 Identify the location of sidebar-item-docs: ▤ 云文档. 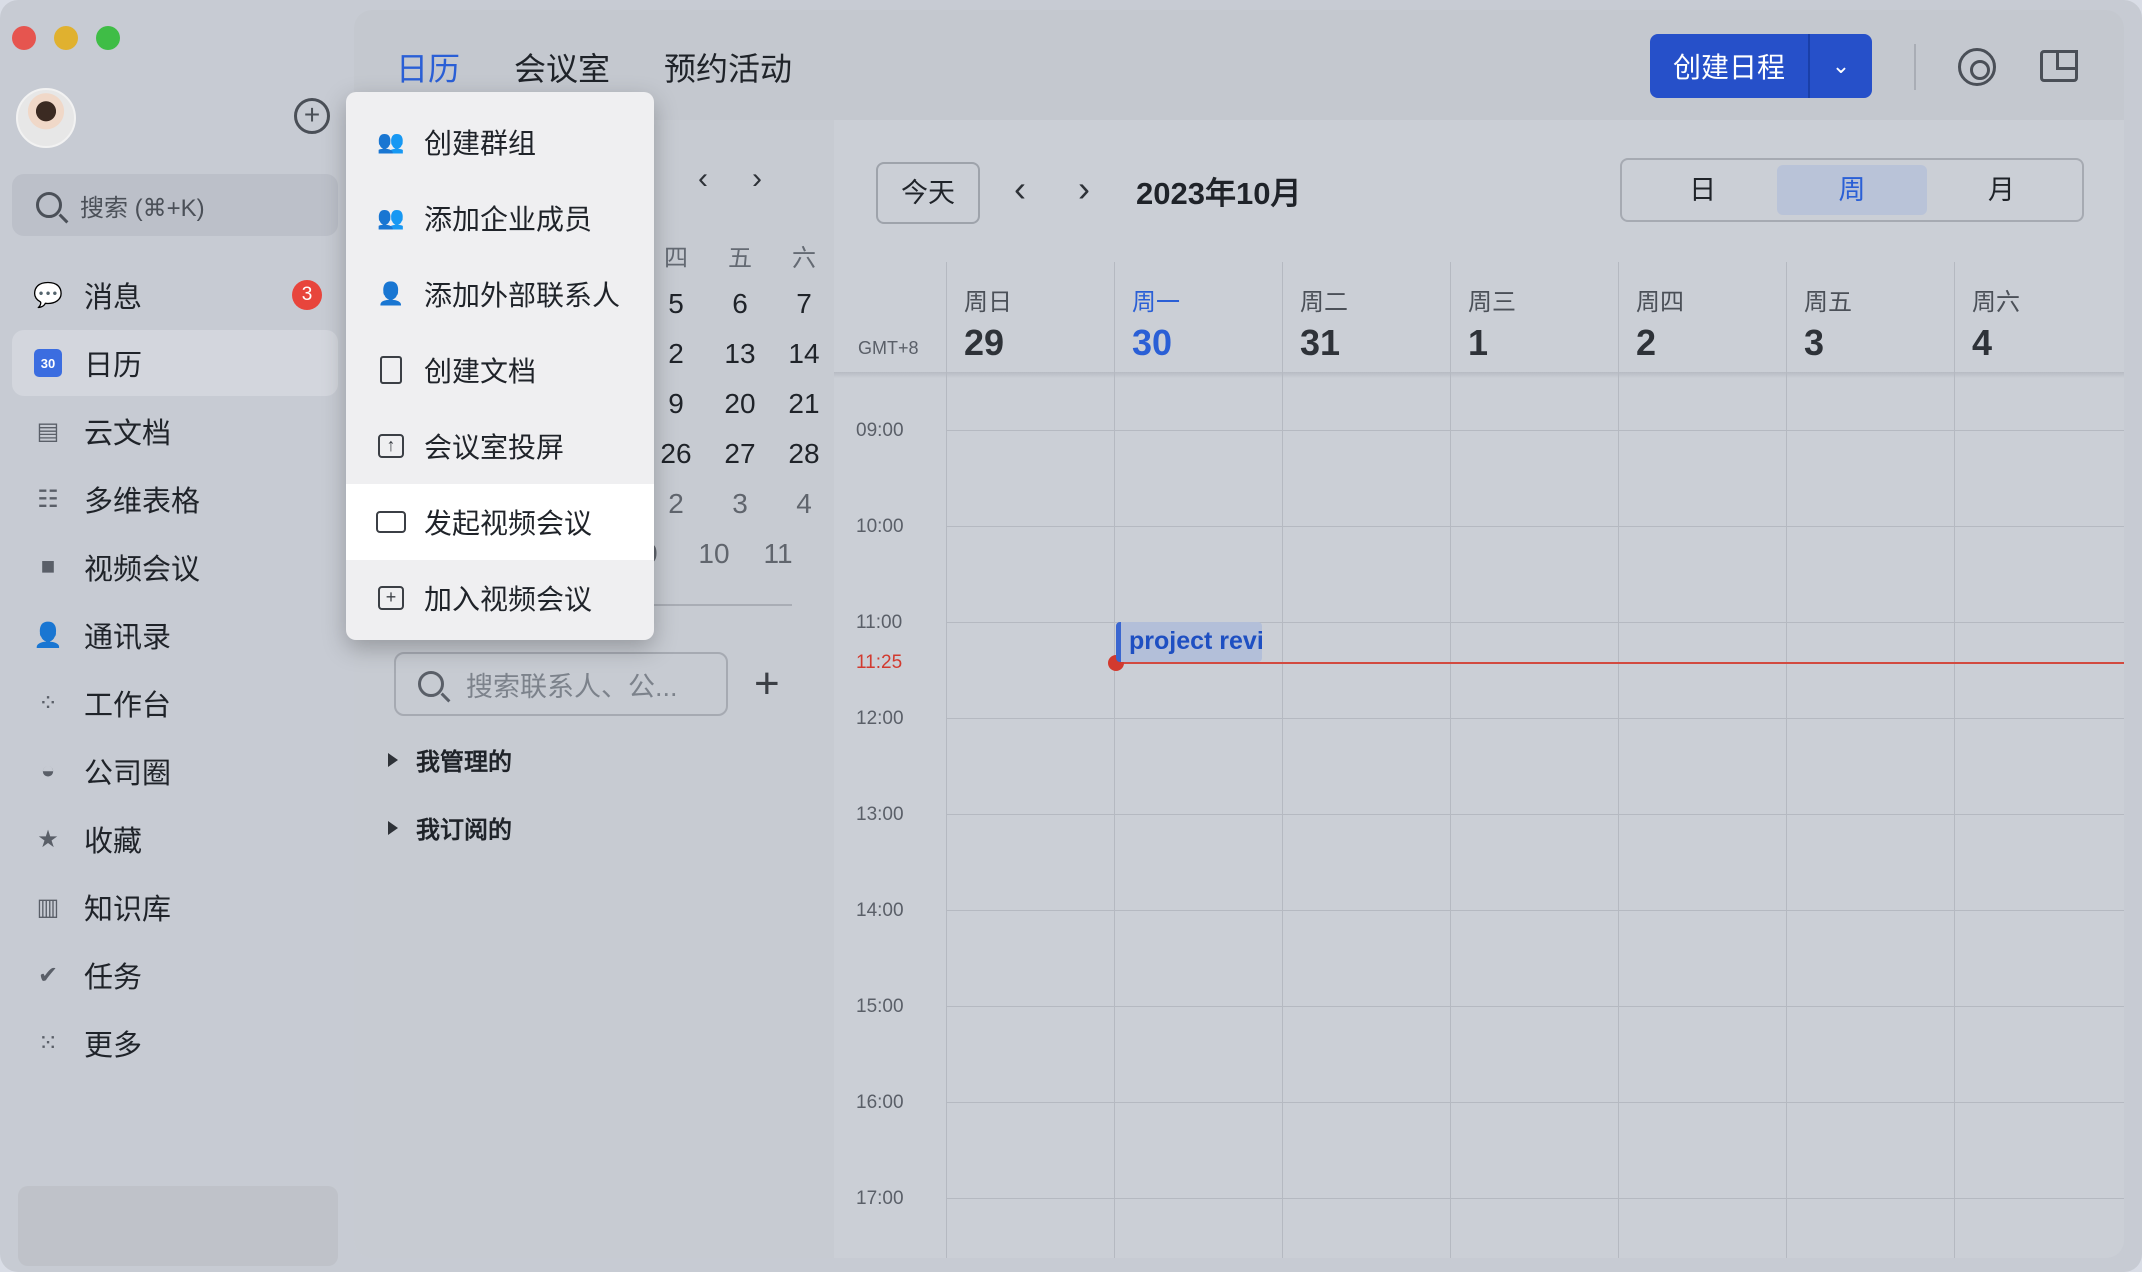
(175, 431).